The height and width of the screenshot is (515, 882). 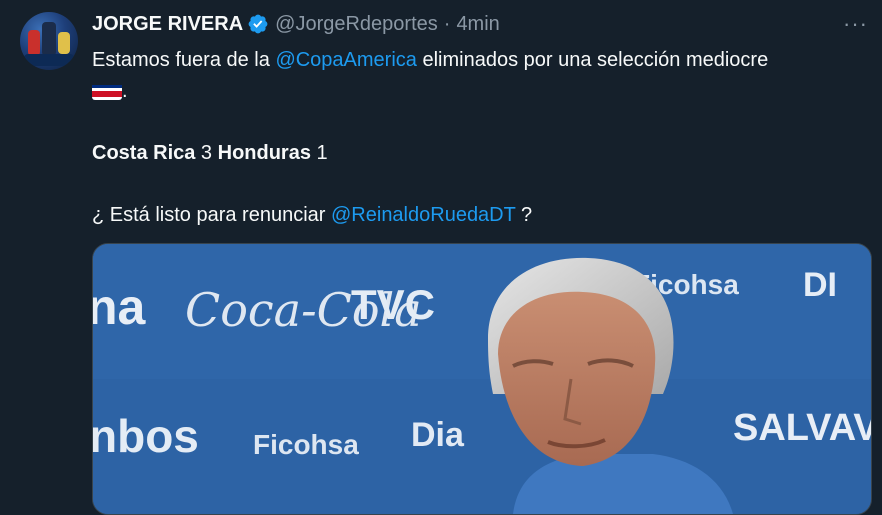 What do you see at coordinates (438, 435) in the screenshot?
I see `sponsor-text: Dia` at bounding box center [438, 435].